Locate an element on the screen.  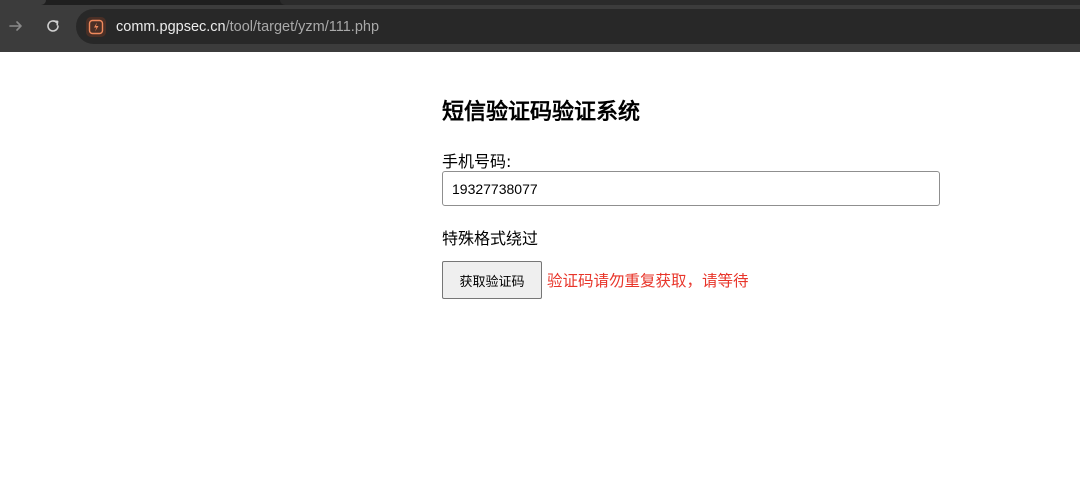
url-path: /tool/target/yzm/111.php is located at coordinates (302, 27).